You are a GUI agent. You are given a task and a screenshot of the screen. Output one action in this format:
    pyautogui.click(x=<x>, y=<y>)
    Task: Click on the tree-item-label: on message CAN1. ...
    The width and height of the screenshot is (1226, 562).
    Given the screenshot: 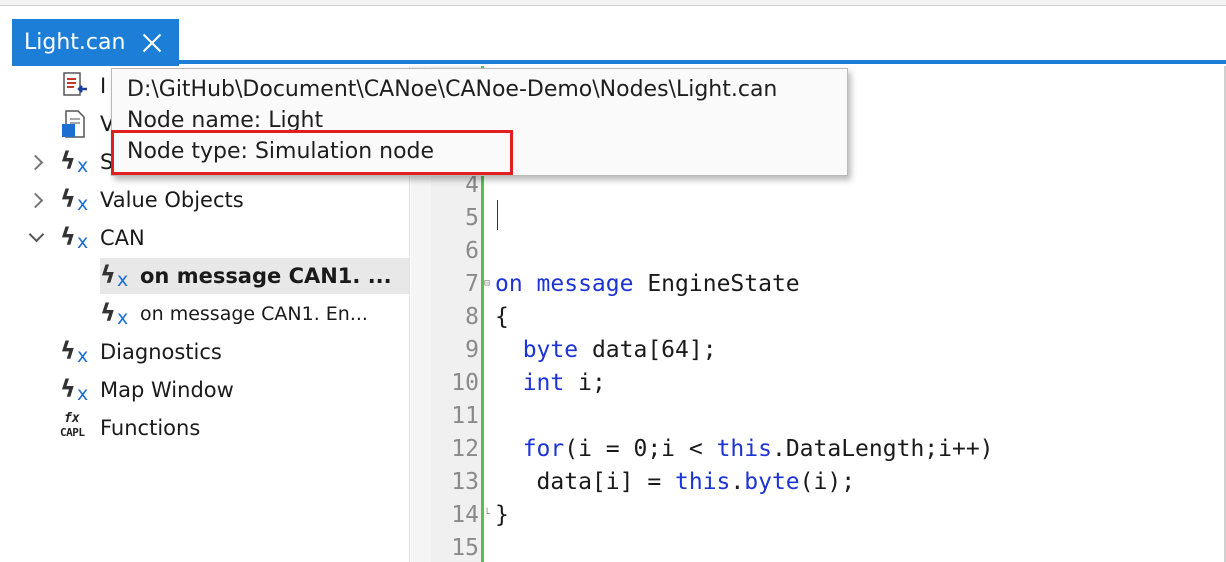 What is the action you would take?
    pyautogui.click(x=266, y=276)
    